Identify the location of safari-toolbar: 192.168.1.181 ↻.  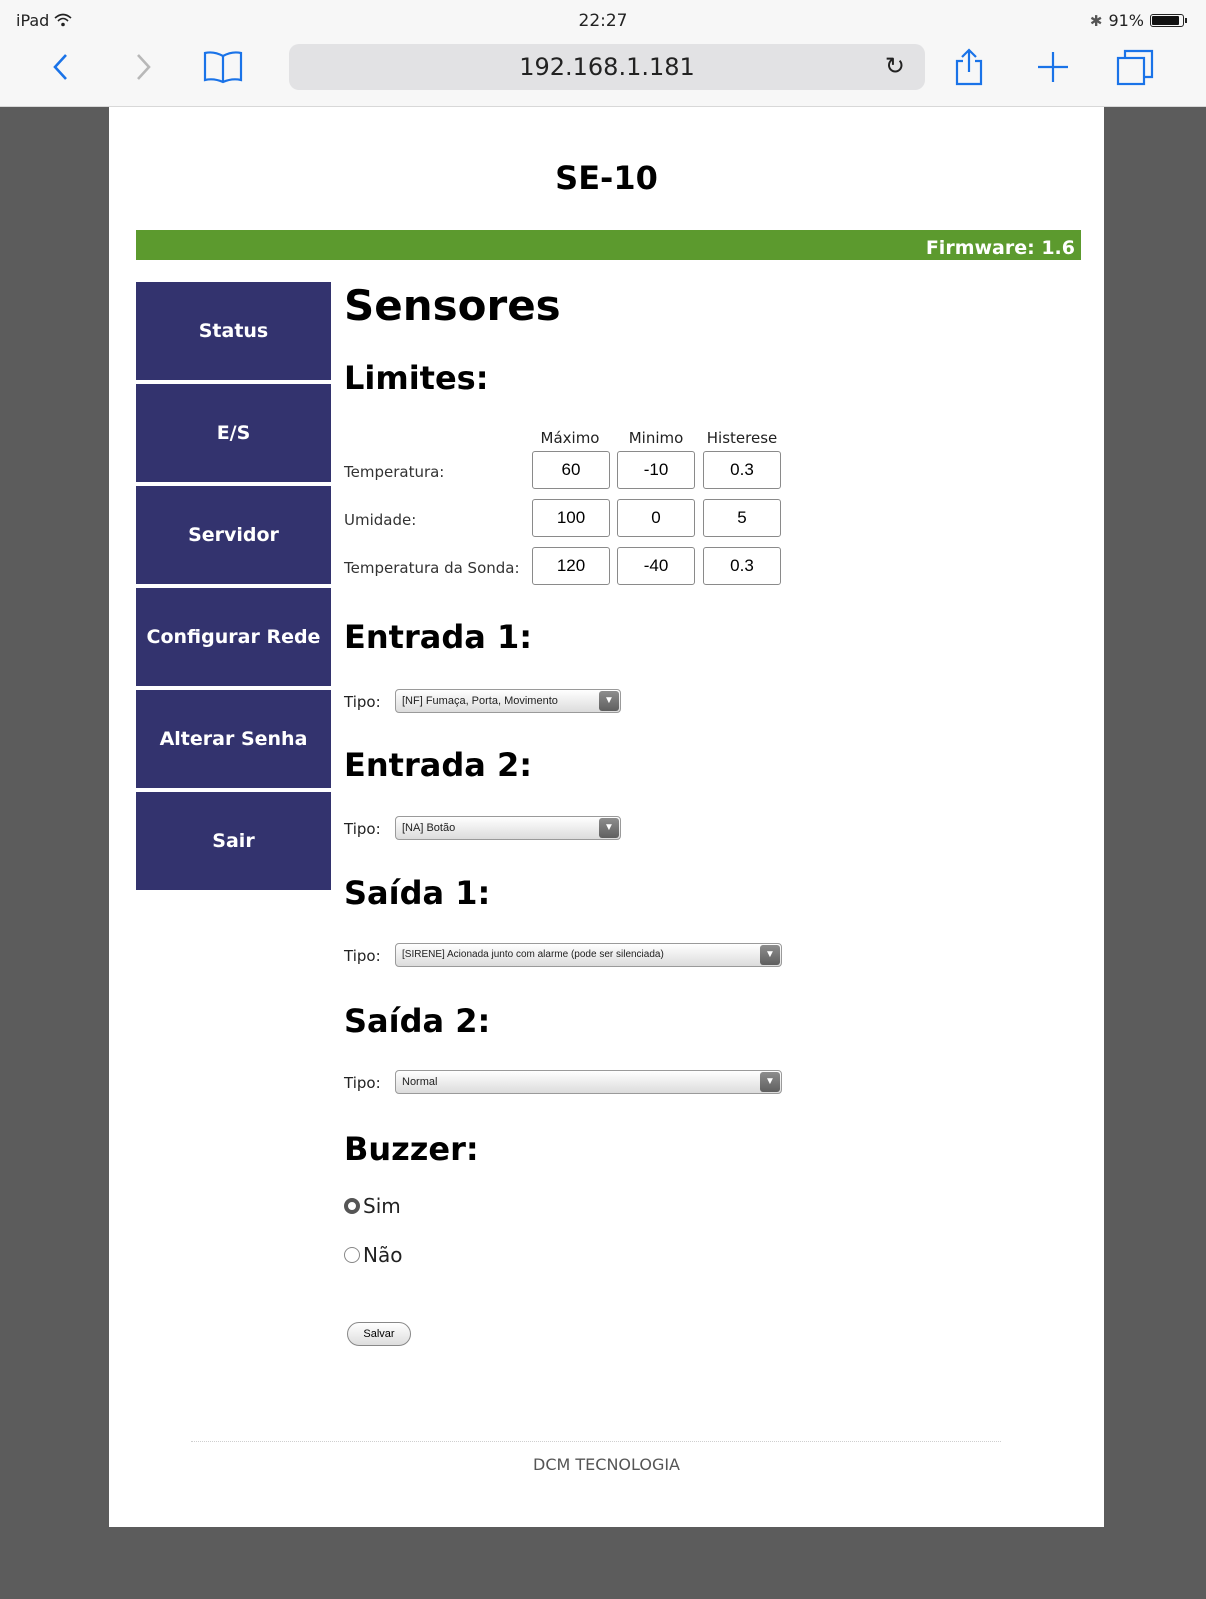
(603, 68).